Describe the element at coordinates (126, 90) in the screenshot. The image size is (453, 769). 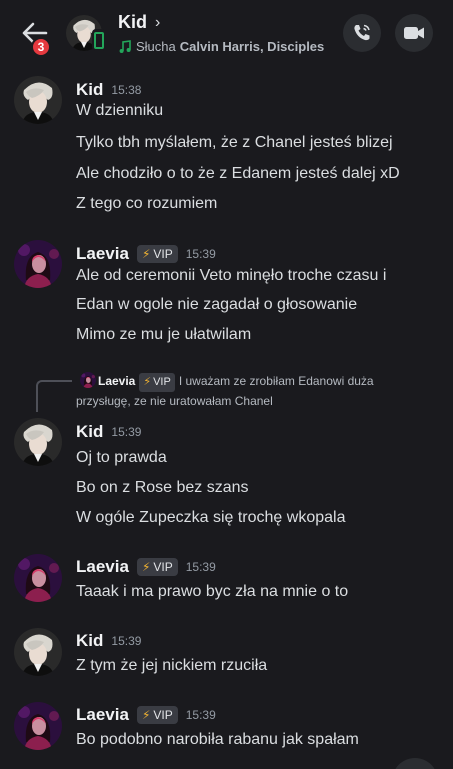
I see `timestamp: 15:38` at that location.